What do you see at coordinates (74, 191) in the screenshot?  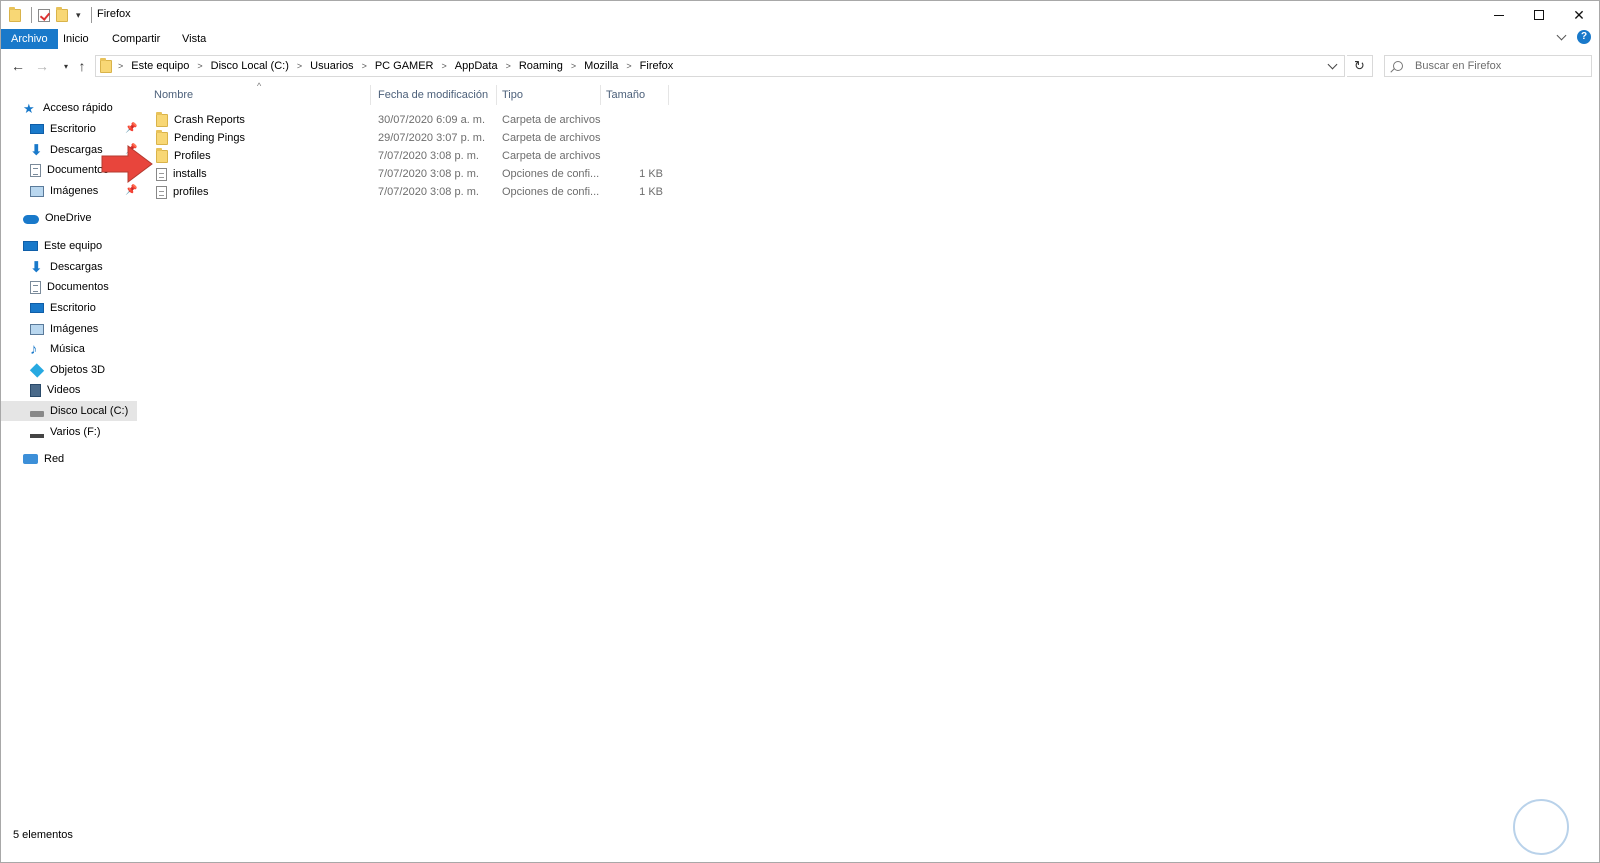 I see `sidebar-item-label: Imágenes` at bounding box center [74, 191].